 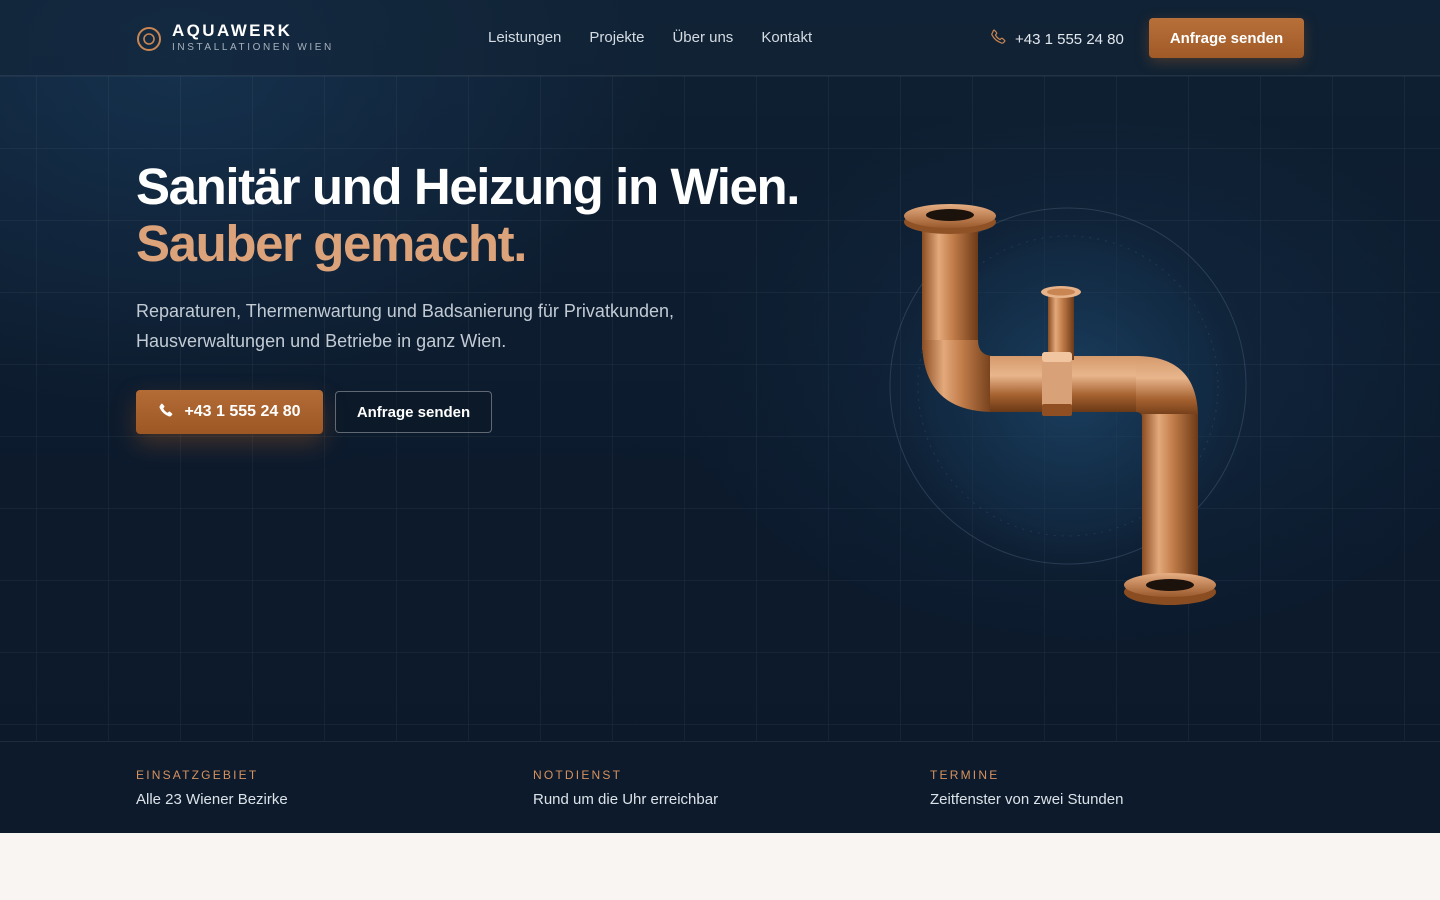 What do you see at coordinates (625, 789) in the screenshot?
I see `stat-emergency: NOTDIENST Rund um die Uhr erreichbar` at bounding box center [625, 789].